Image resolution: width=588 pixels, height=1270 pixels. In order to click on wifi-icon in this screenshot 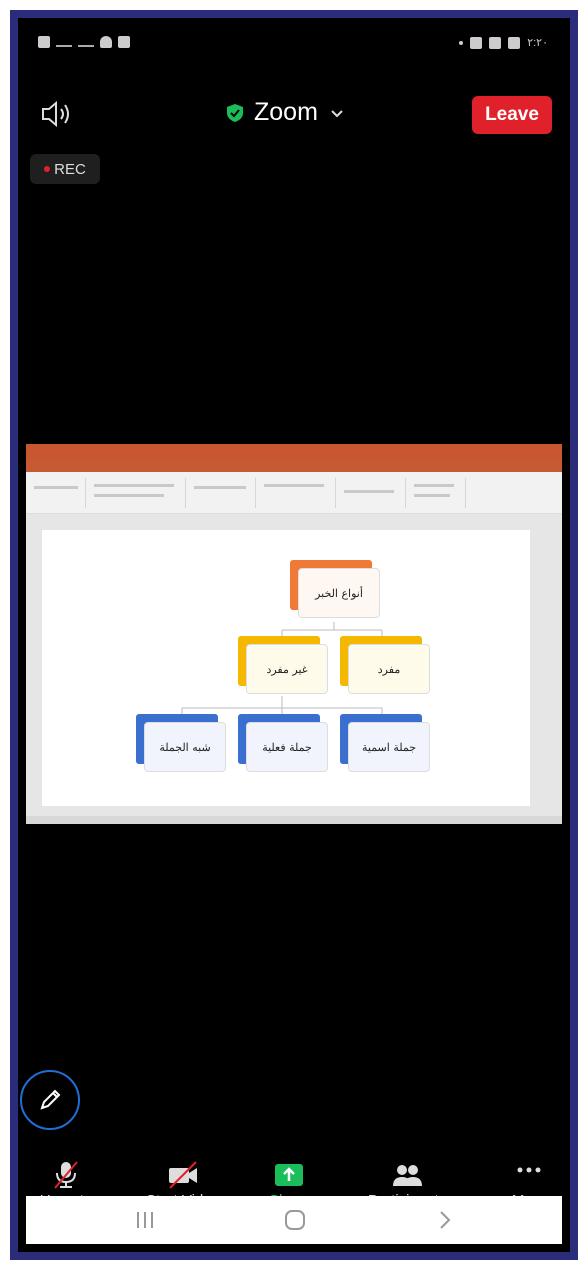, I will do `click(106, 42)`.